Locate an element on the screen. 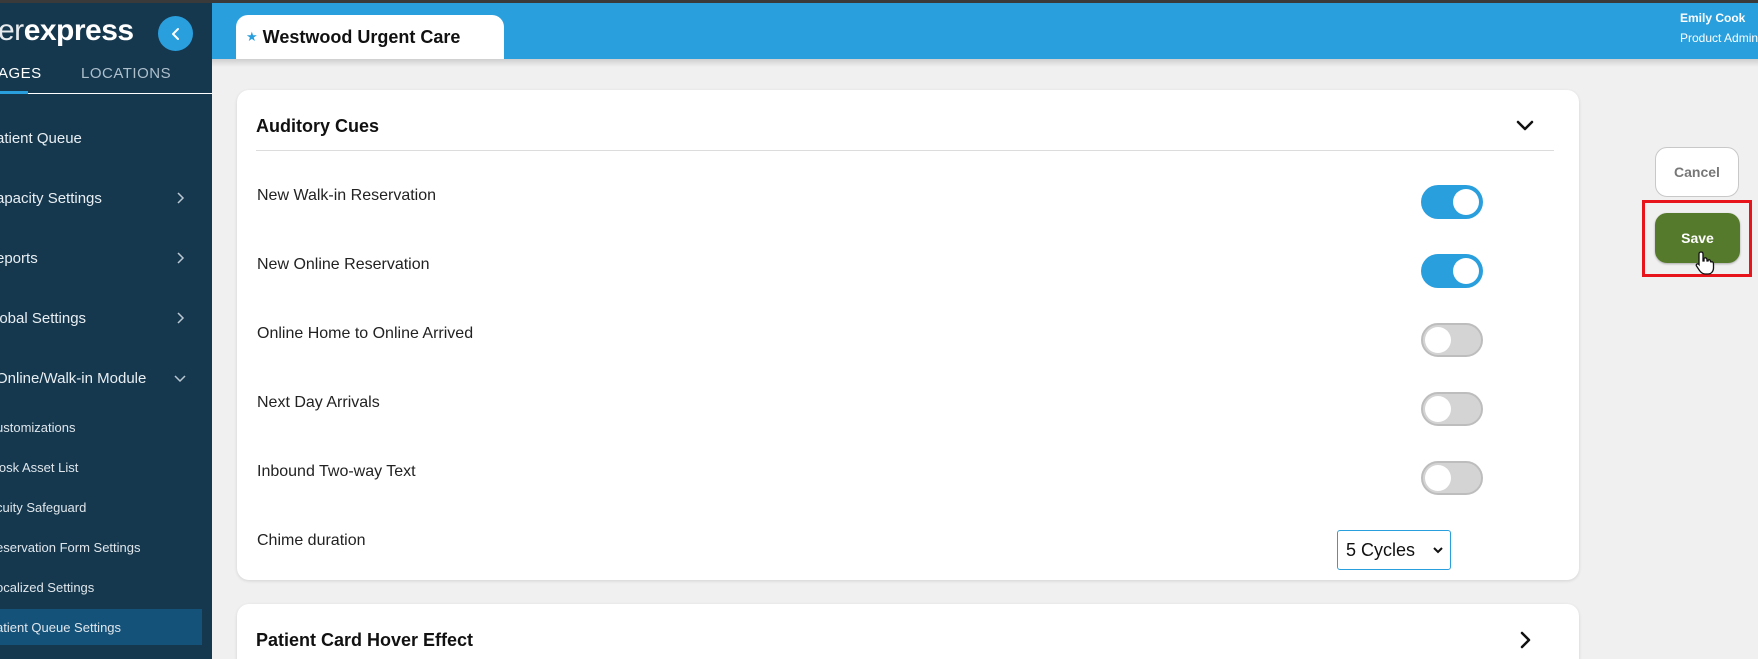  sidebar-item-global-settings: lobal Settings is located at coordinates (106, 318).